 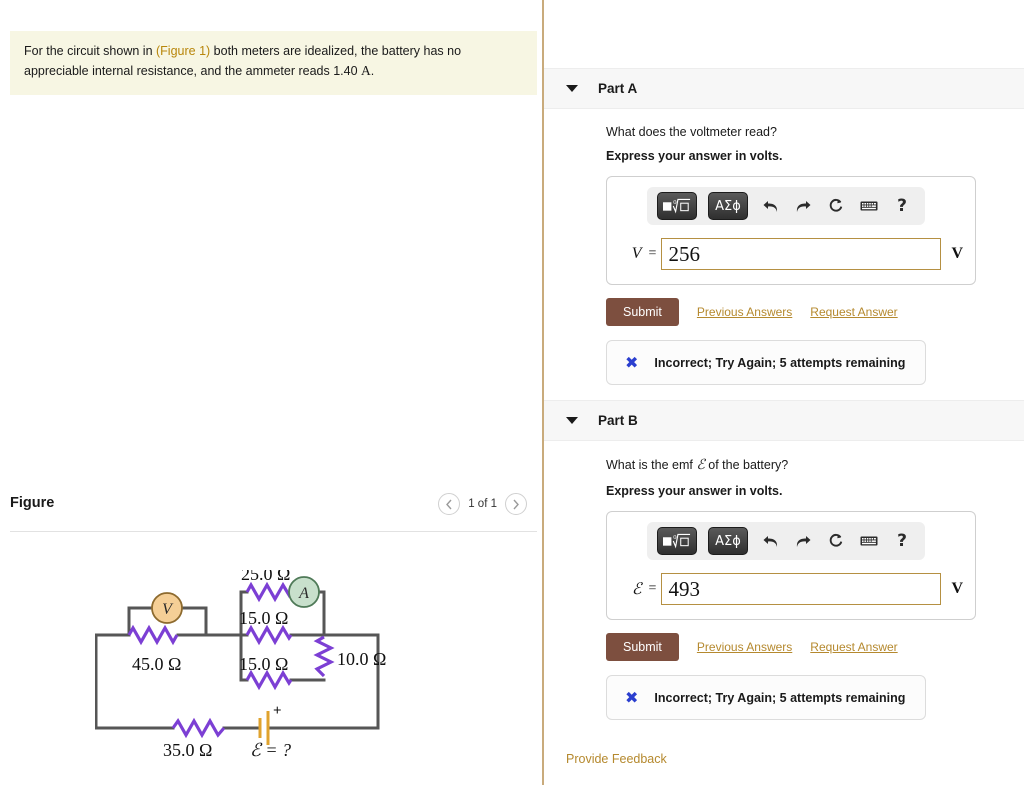 I want to click on resistor-10-label: 10.0 Ω, so click(x=361, y=659).